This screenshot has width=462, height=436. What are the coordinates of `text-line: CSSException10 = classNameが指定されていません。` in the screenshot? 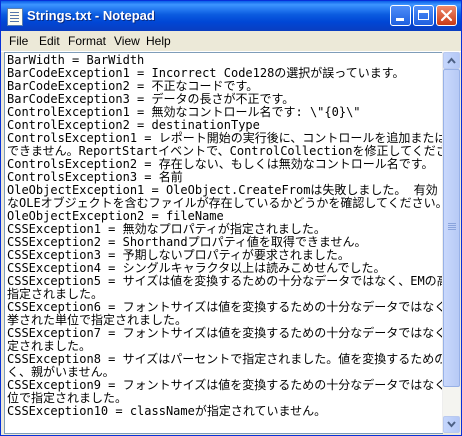 It's located at (167, 411).